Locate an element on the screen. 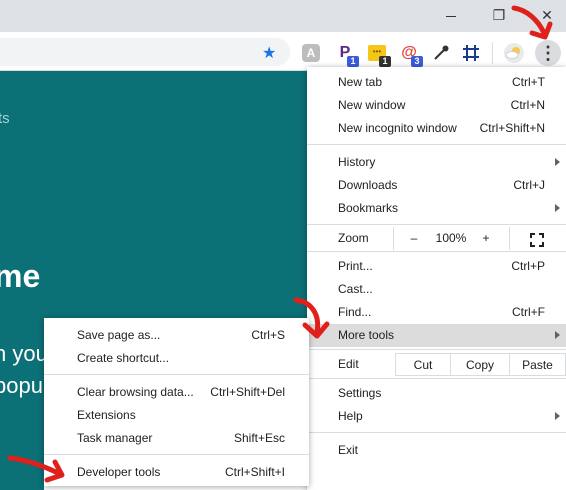  minimize-icon is located at coordinates (451, 16).